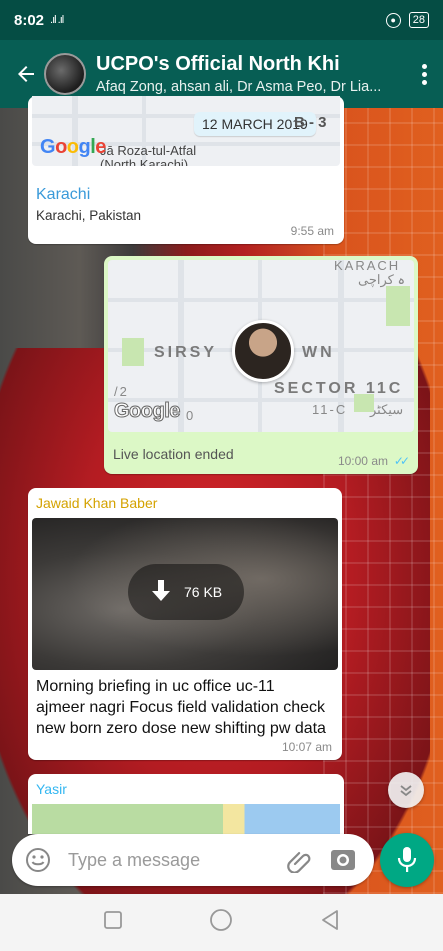 Image resolution: width=443 pixels, height=951 pixels. What do you see at coordinates (306, 747) in the screenshot?
I see `message-time: 10:07 am` at bounding box center [306, 747].